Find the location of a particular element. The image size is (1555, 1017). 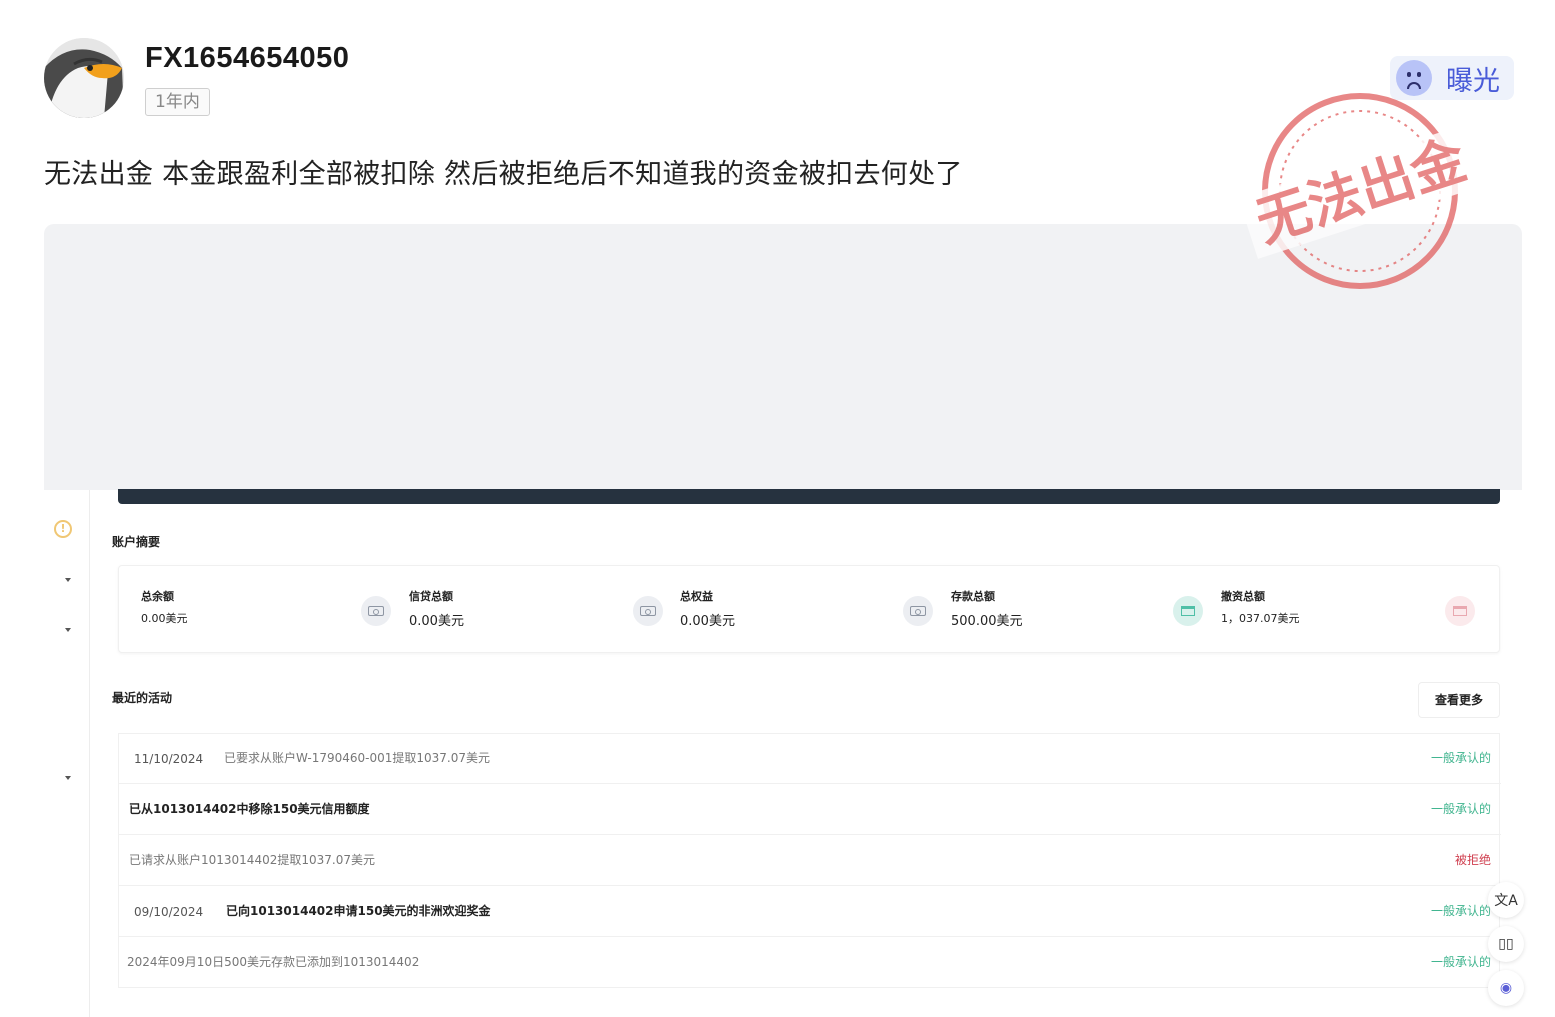

post-text: 无法出金 本金跟盈利全部被扣除 然后被拒绝后不知道我的资金被扣去何处了 is located at coordinates (503, 174).